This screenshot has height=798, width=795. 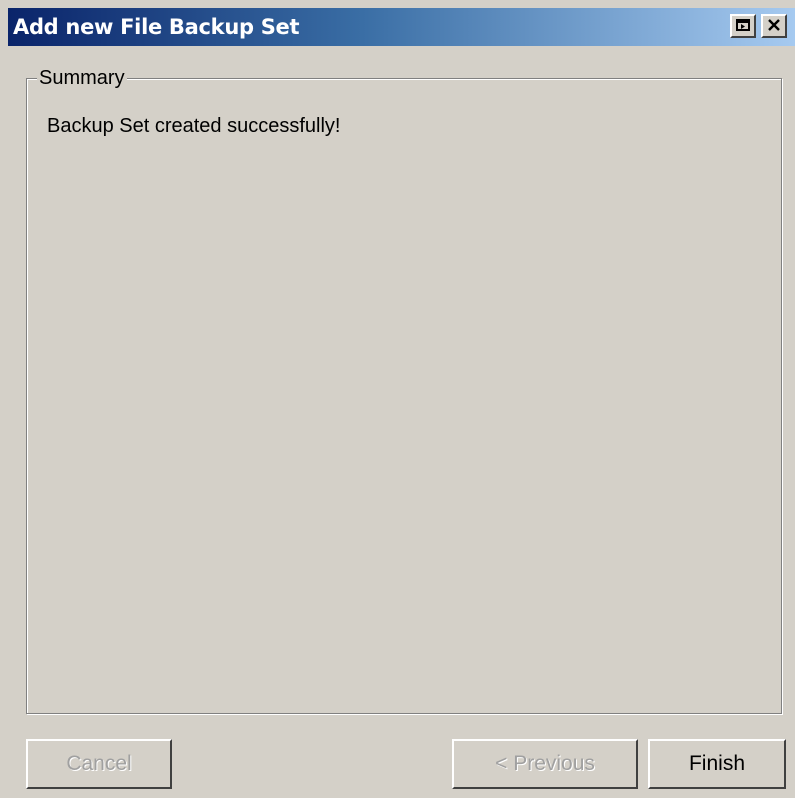 What do you see at coordinates (401, 27) in the screenshot?
I see `title-bar: Add new File Backup Set` at bounding box center [401, 27].